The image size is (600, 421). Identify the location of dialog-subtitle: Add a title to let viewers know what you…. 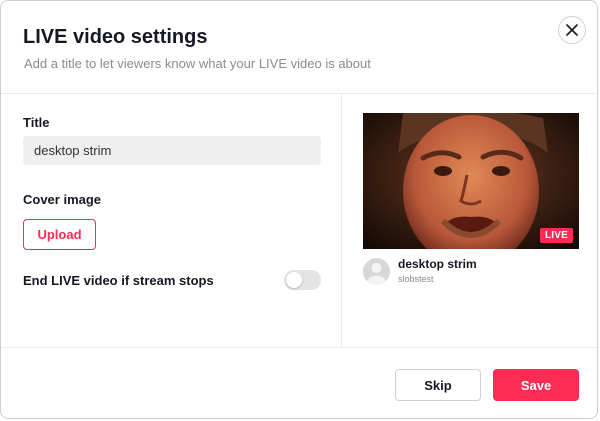
(197, 63).